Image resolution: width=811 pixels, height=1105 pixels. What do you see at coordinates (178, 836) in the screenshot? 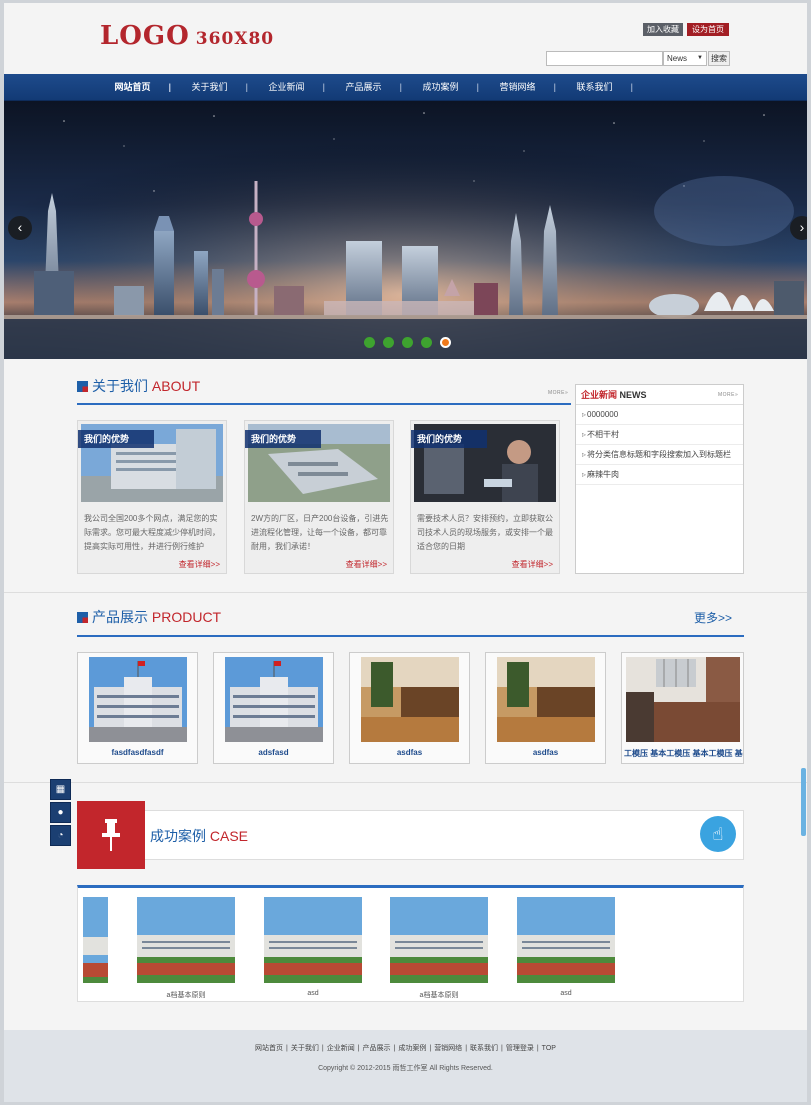
I see `case-title-cn: 成功案例` at bounding box center [178, 836].